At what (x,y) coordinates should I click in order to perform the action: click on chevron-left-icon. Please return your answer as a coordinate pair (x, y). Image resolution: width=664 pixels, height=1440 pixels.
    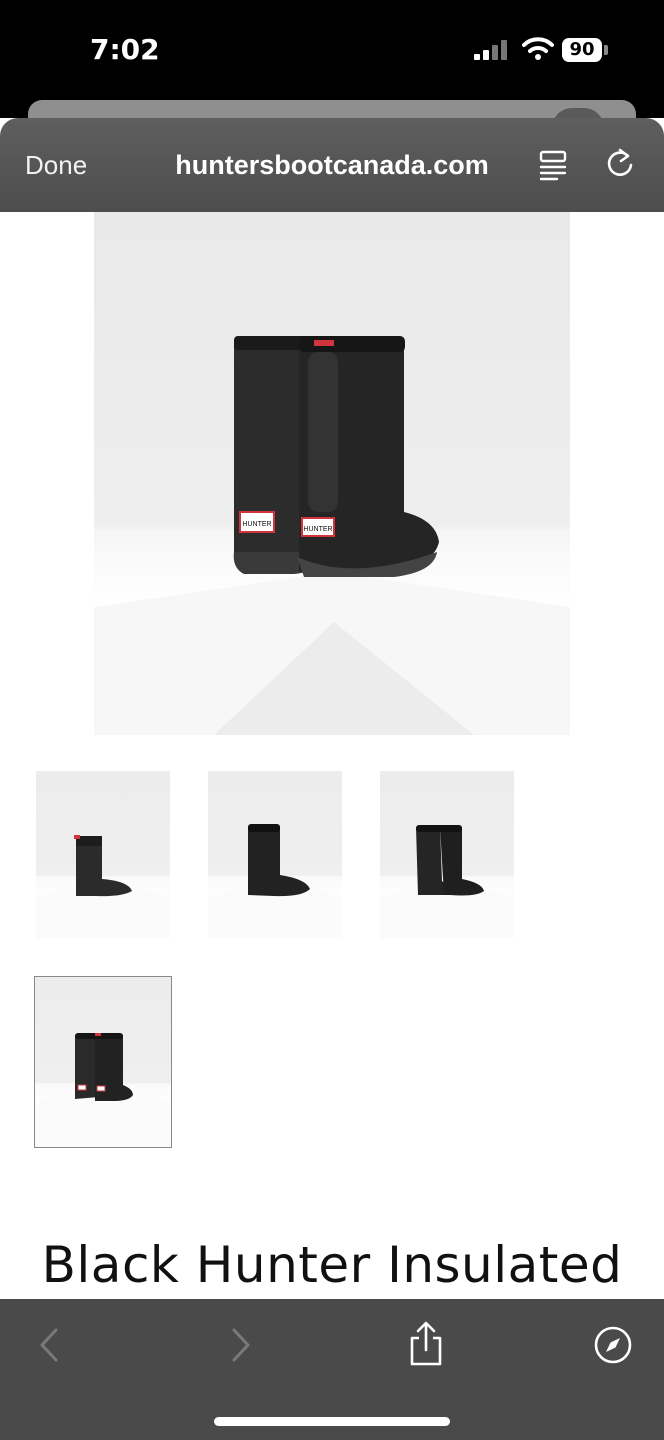
    Looking at the image, I should click on (49, 1345).